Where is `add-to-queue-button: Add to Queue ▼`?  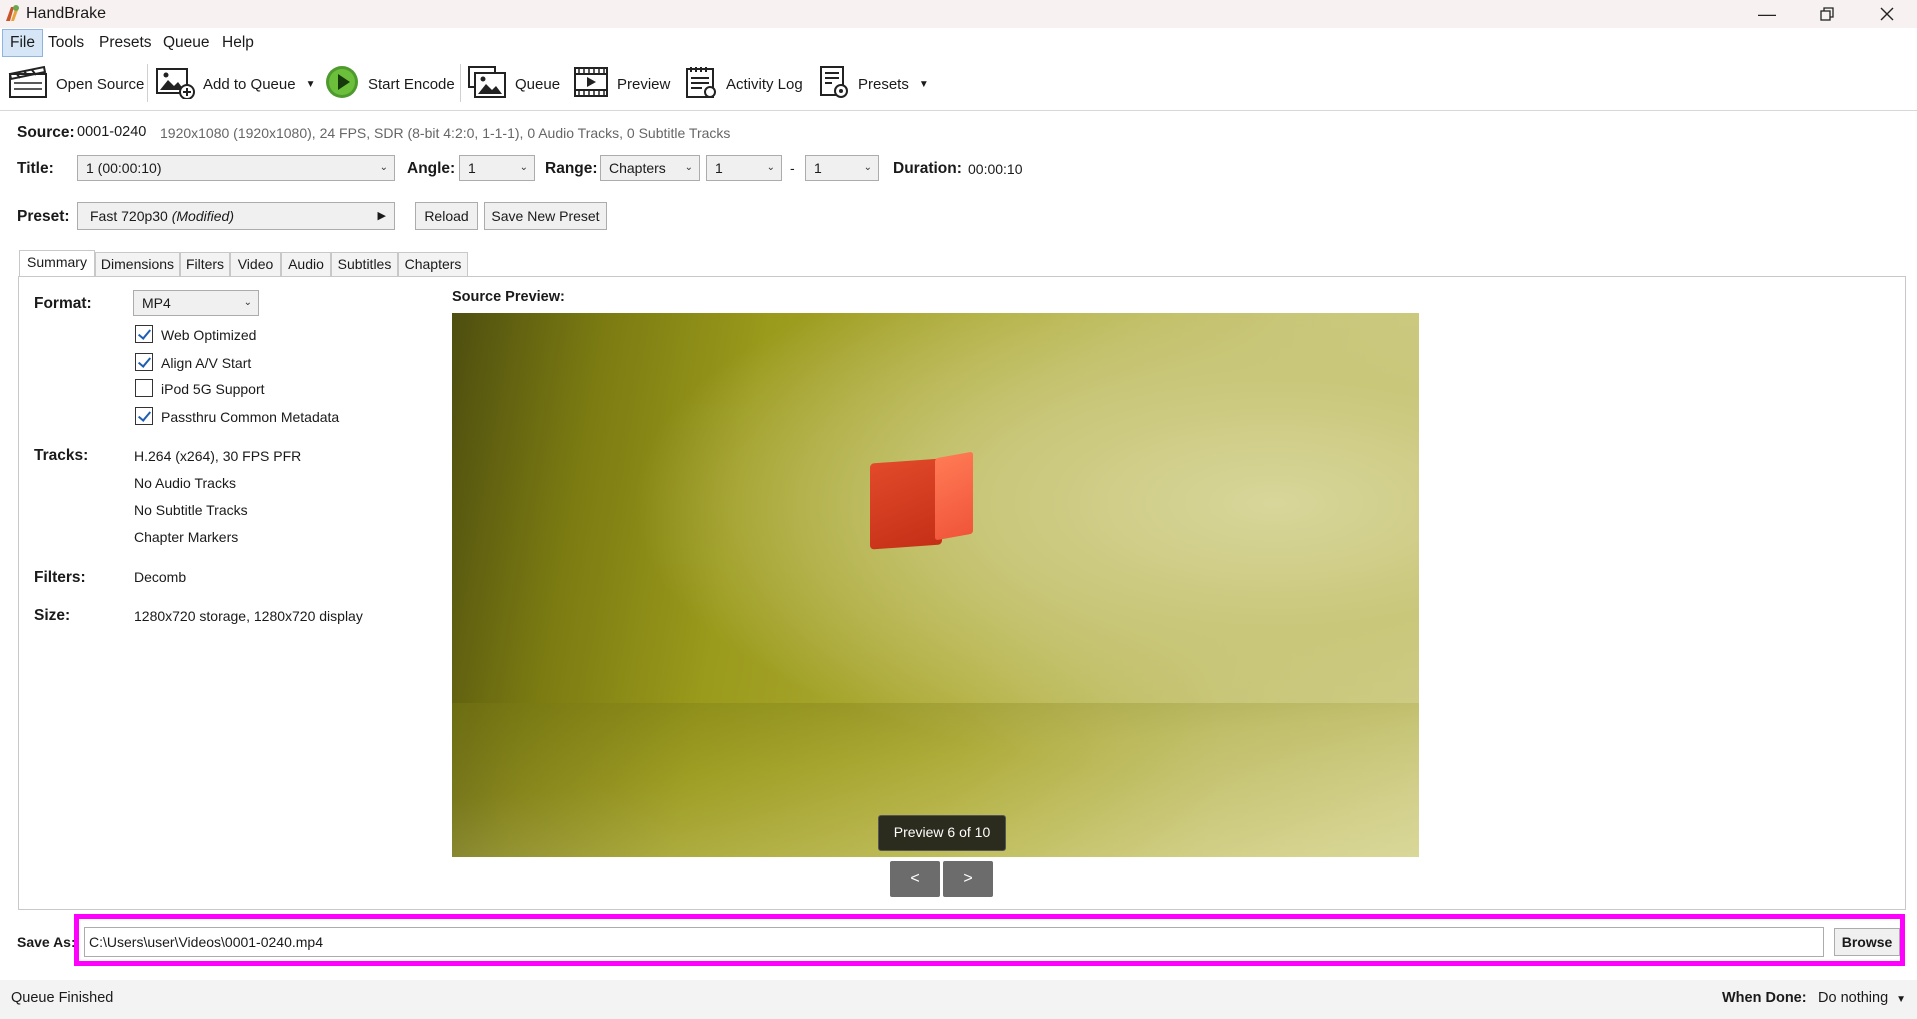
add-to-queue-button: Add to Queue ▼ is located at coordinates (235, 84).